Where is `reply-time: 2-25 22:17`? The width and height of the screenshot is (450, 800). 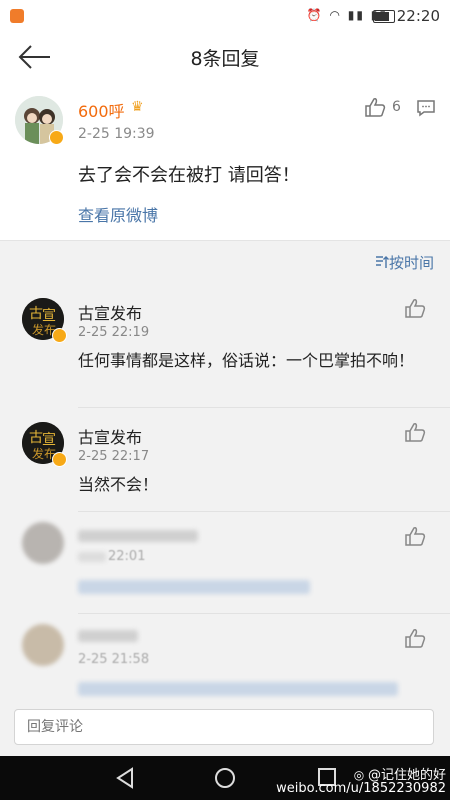 reply-time: 2-25 22:17 is located at coordinates (114, 456).